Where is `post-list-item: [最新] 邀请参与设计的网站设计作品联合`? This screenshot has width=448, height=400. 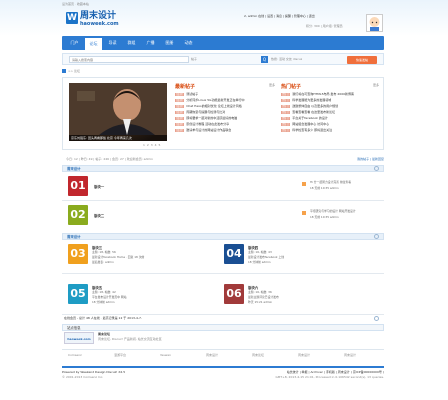
post-list-item: [最新] 邀请参与设计的网站设计作品联合 is located at coordinates (225, 130).